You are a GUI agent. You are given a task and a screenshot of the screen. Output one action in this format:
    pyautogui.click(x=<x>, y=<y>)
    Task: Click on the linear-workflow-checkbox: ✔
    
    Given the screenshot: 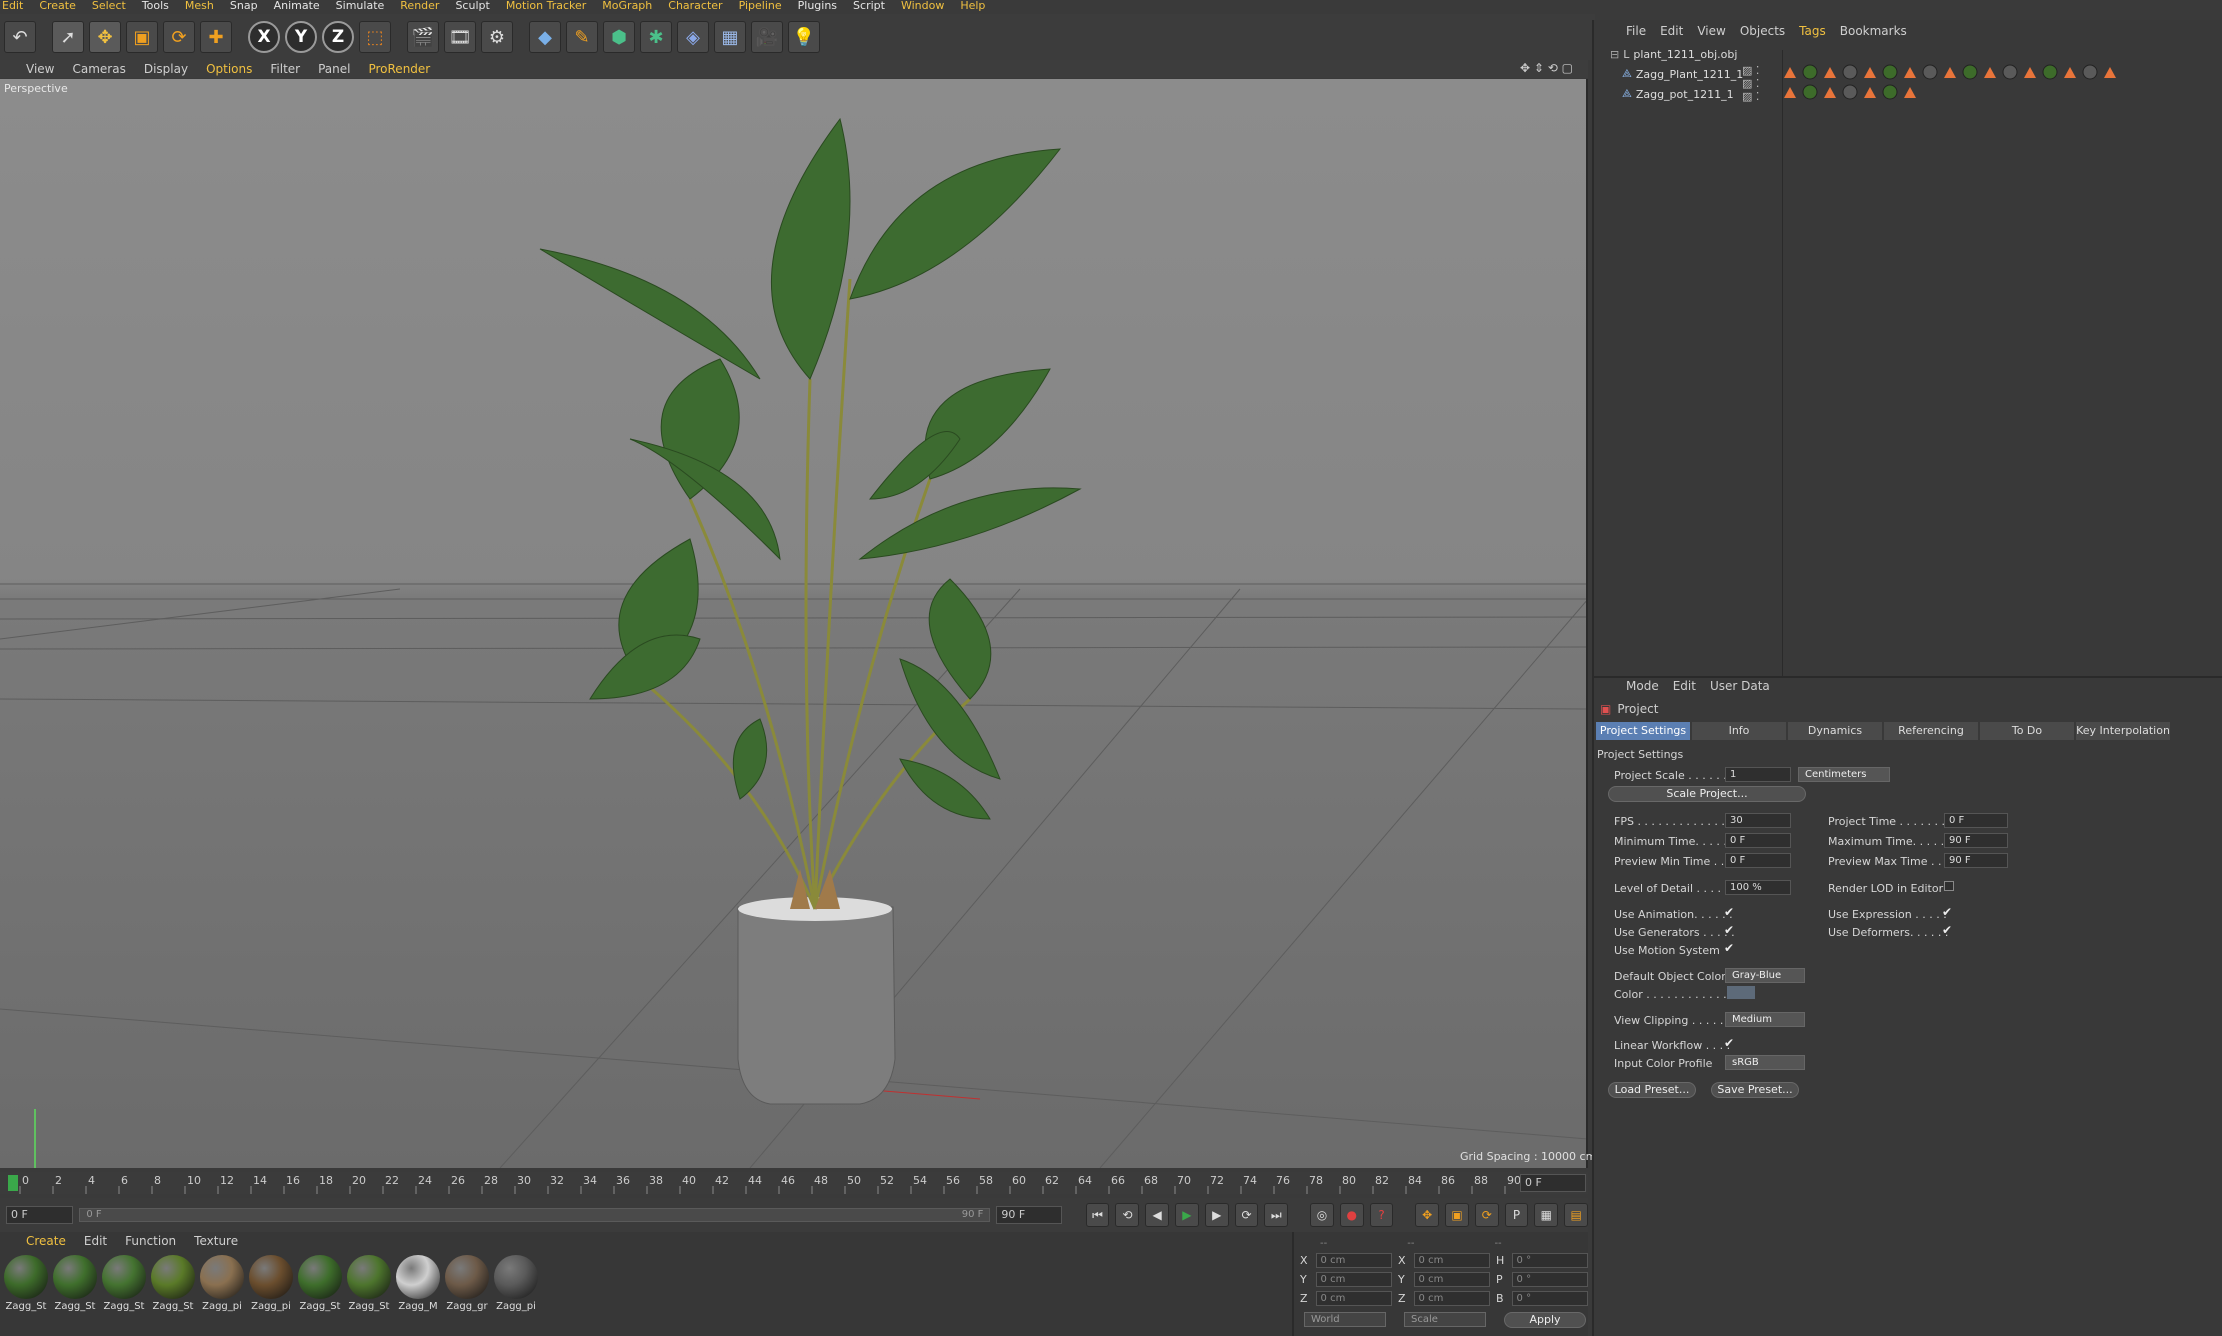 What is the action you would take?
    pyautogui.click(x=1729, y=1043)
    